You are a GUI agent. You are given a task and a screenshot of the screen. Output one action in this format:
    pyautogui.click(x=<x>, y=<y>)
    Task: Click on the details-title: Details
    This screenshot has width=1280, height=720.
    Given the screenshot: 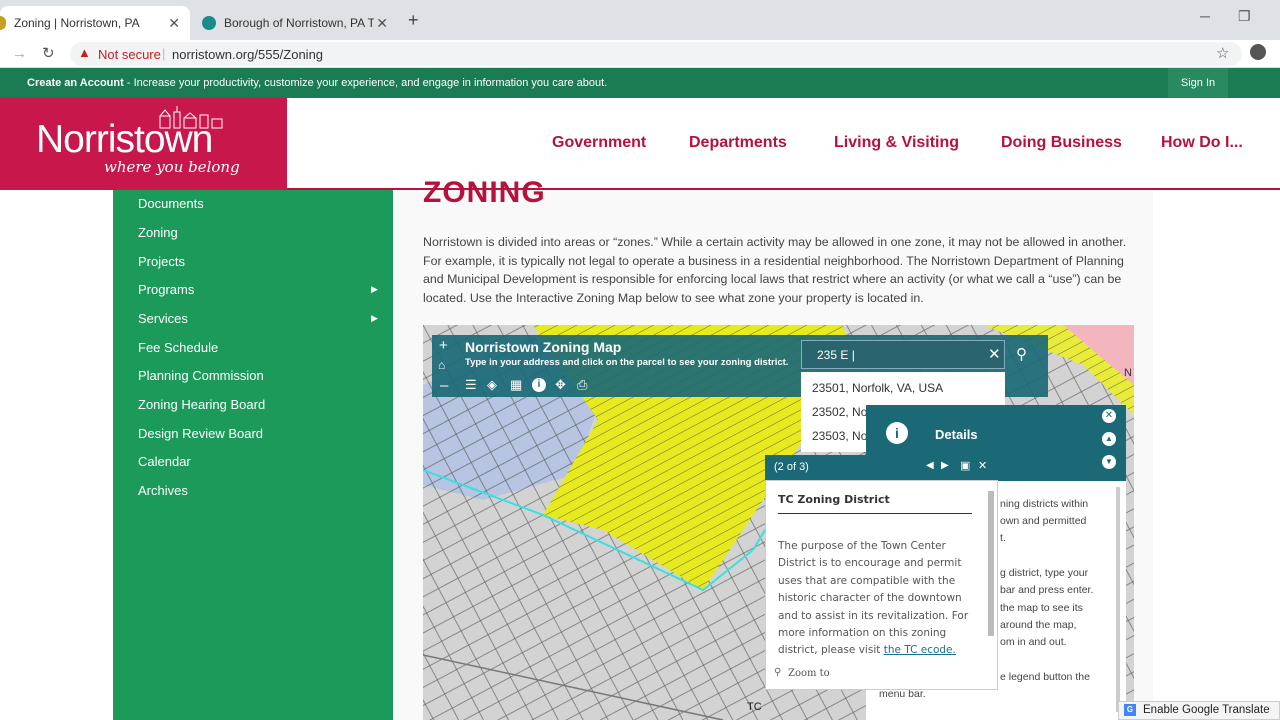 What is the action you would take?
    pyautogui.click(x=956, y=434)
    